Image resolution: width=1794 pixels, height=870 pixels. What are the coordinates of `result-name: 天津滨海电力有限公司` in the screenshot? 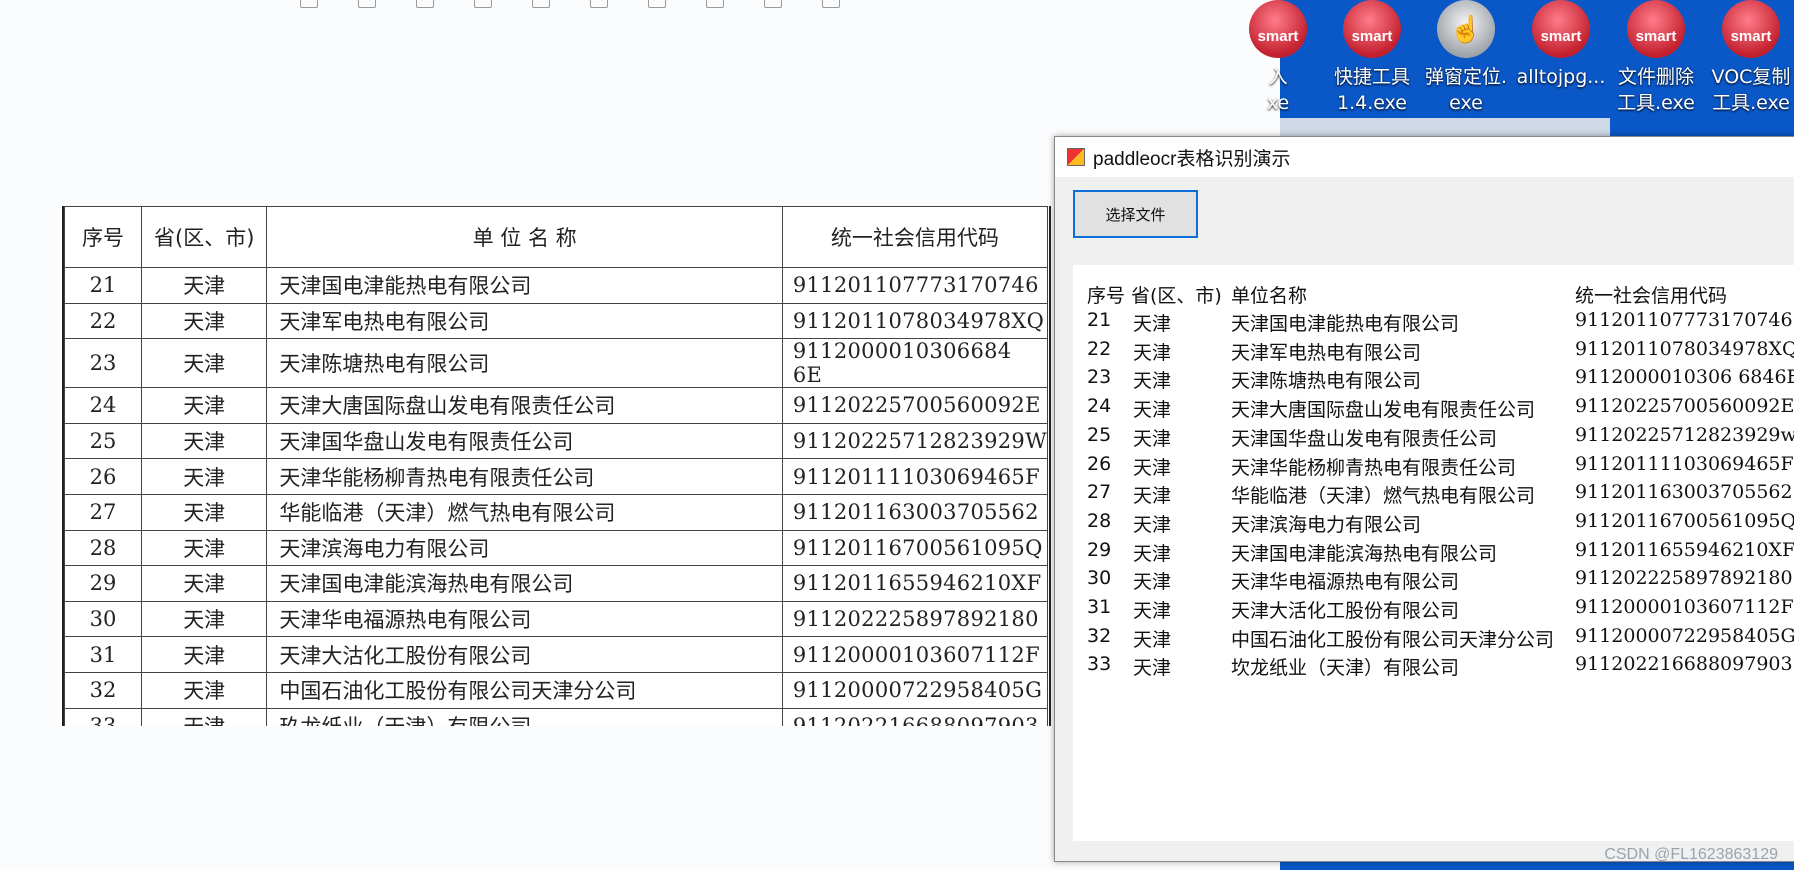 It's located at (1326, 524).